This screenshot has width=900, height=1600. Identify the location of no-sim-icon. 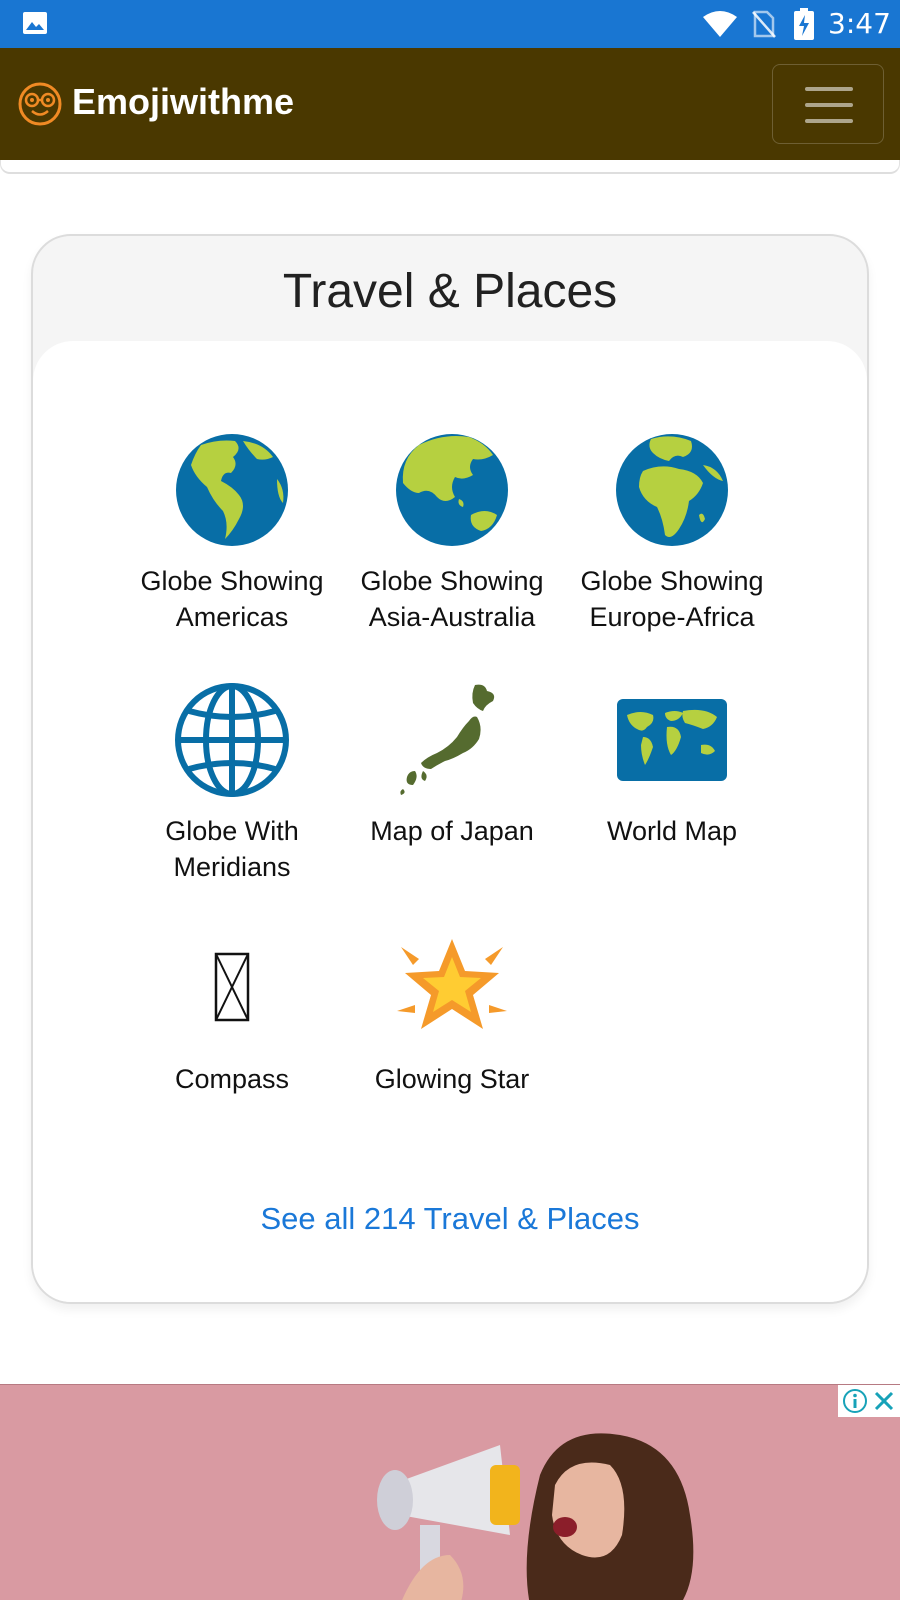
(764, 24).